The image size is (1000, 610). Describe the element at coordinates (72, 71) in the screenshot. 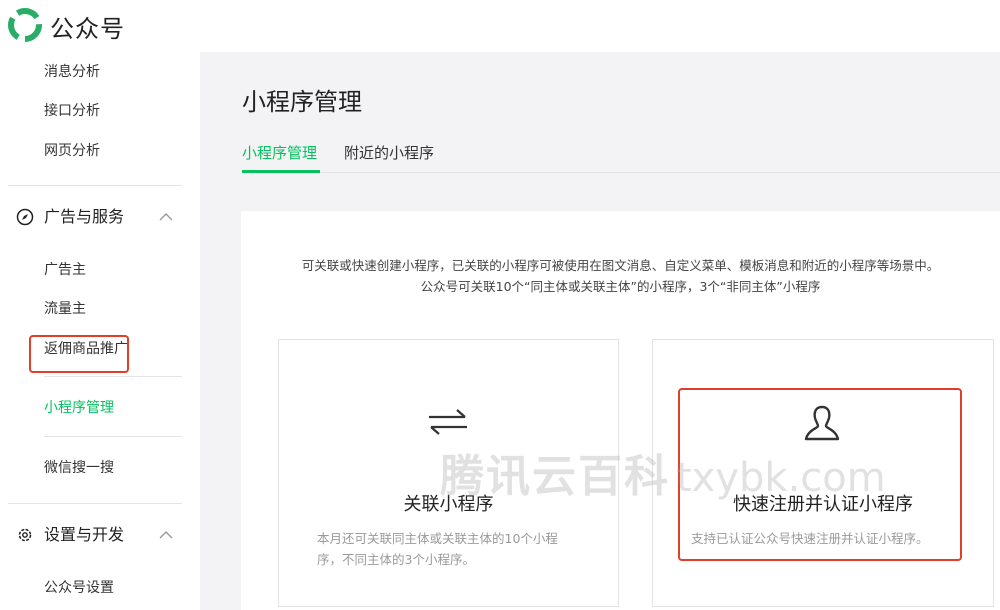

I see `sidebar-item-message-analysis: 消息分析` at that location.